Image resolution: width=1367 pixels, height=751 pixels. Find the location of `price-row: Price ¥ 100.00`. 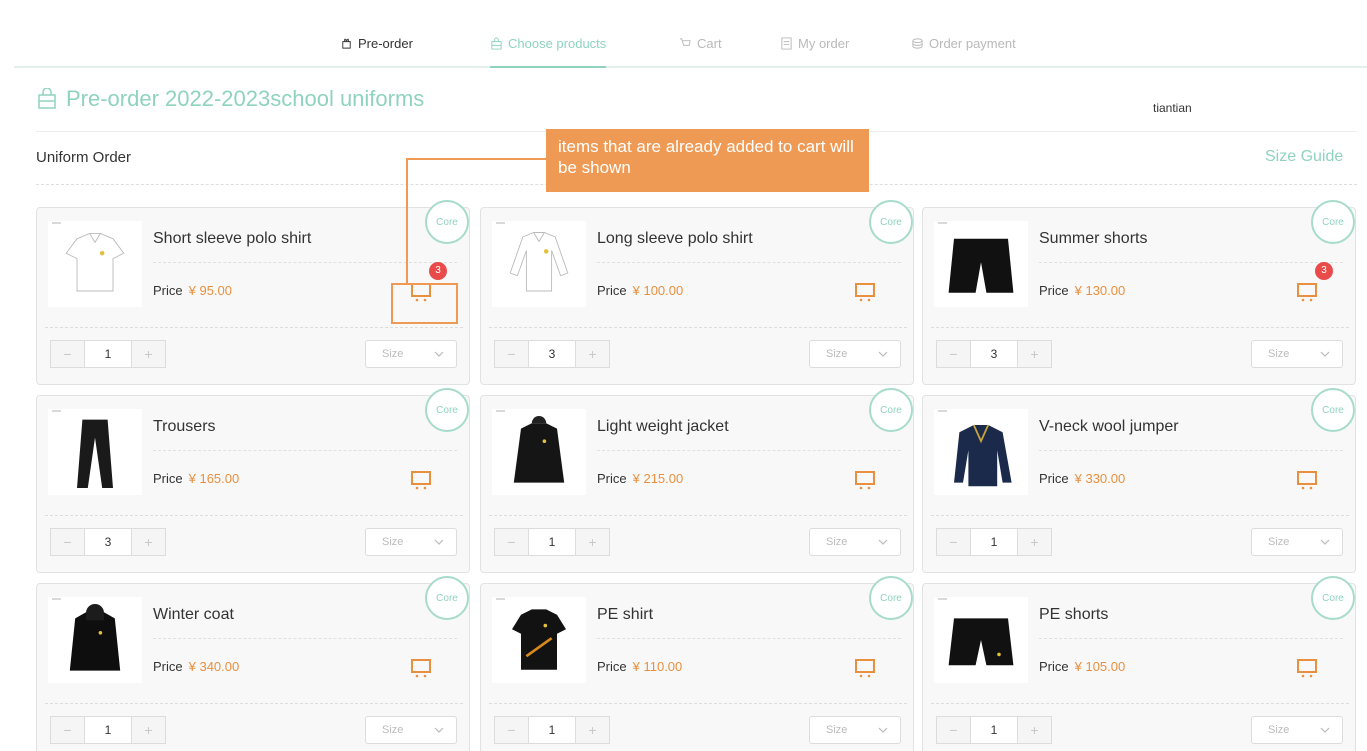

price-row: Price ¥ 100.00 is located at coordinates (640, 290).